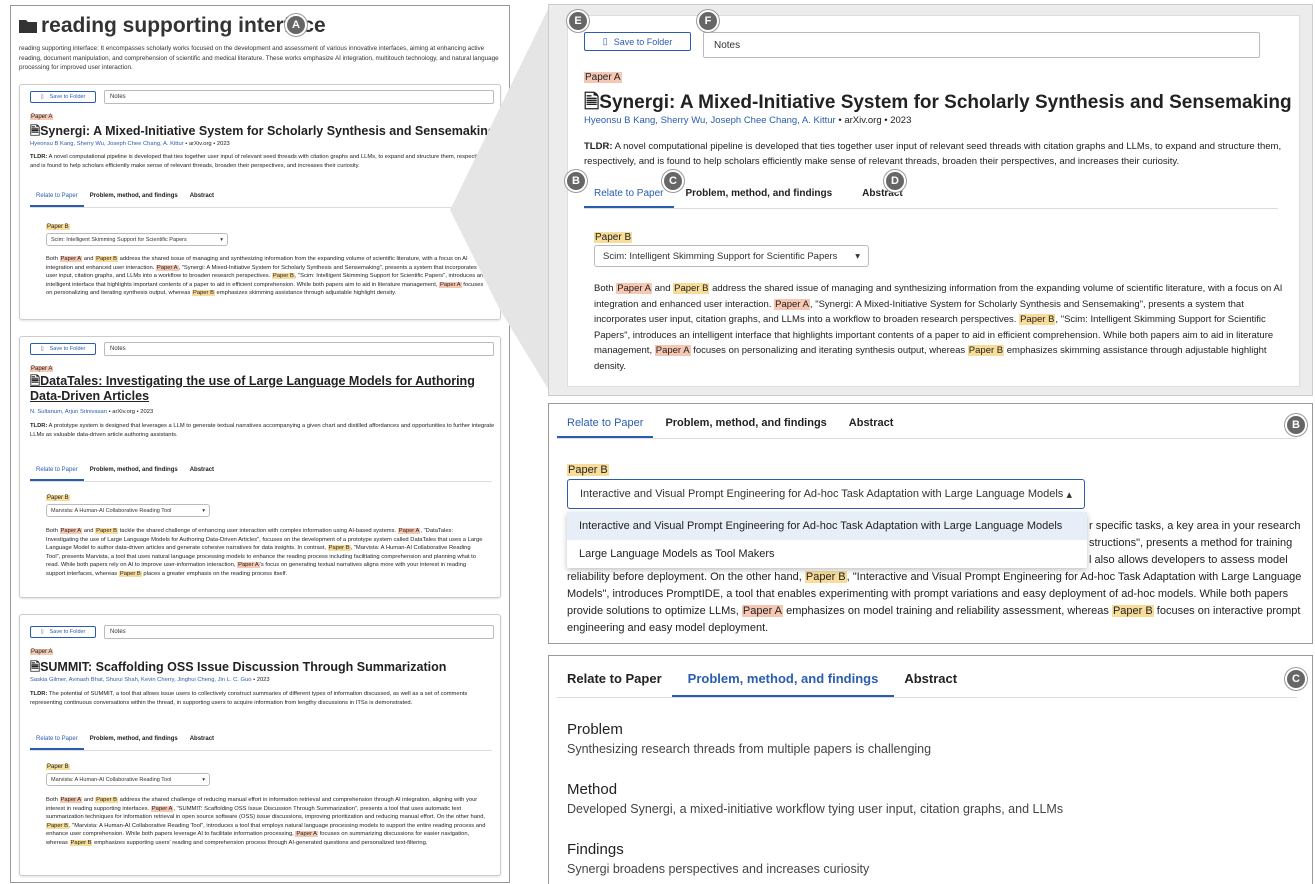 Image resolution: width=1315 pixels, height=884 pixels. I want to click on marker-d: D, so click(895, 181).